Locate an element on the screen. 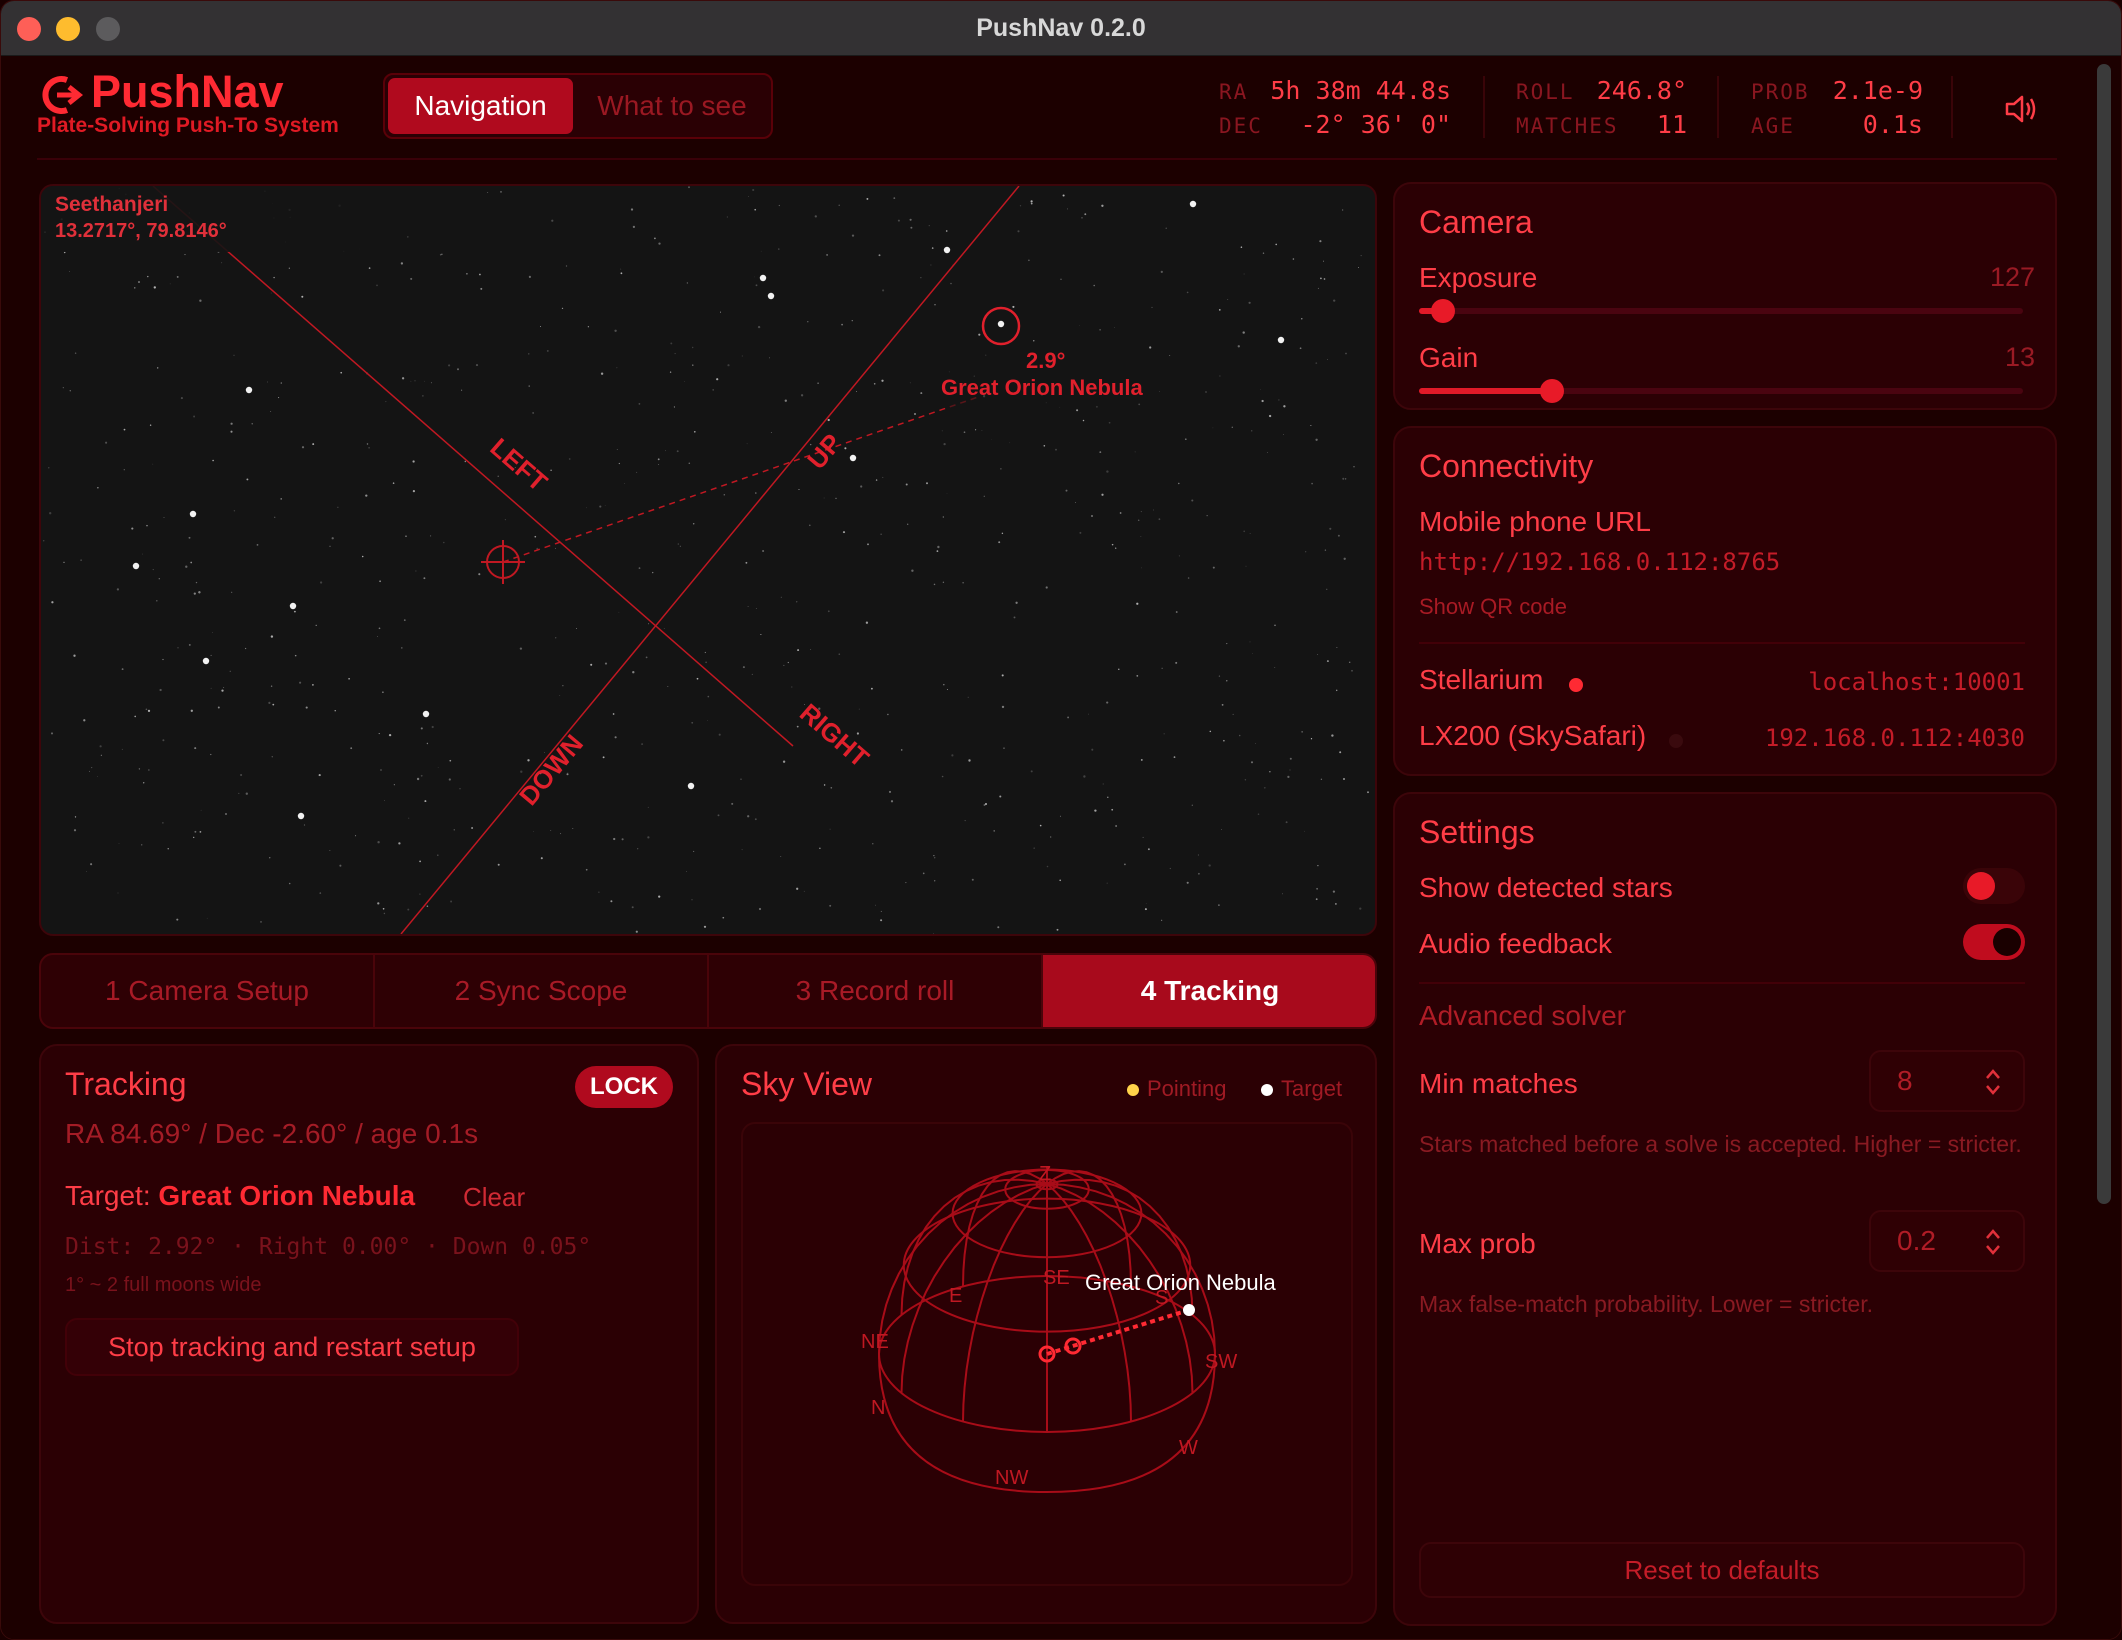 The height and width of the screenshot is (1640, 2122). step-sync-scope: 2 Sync Scope is located at coordinates (542, 991).